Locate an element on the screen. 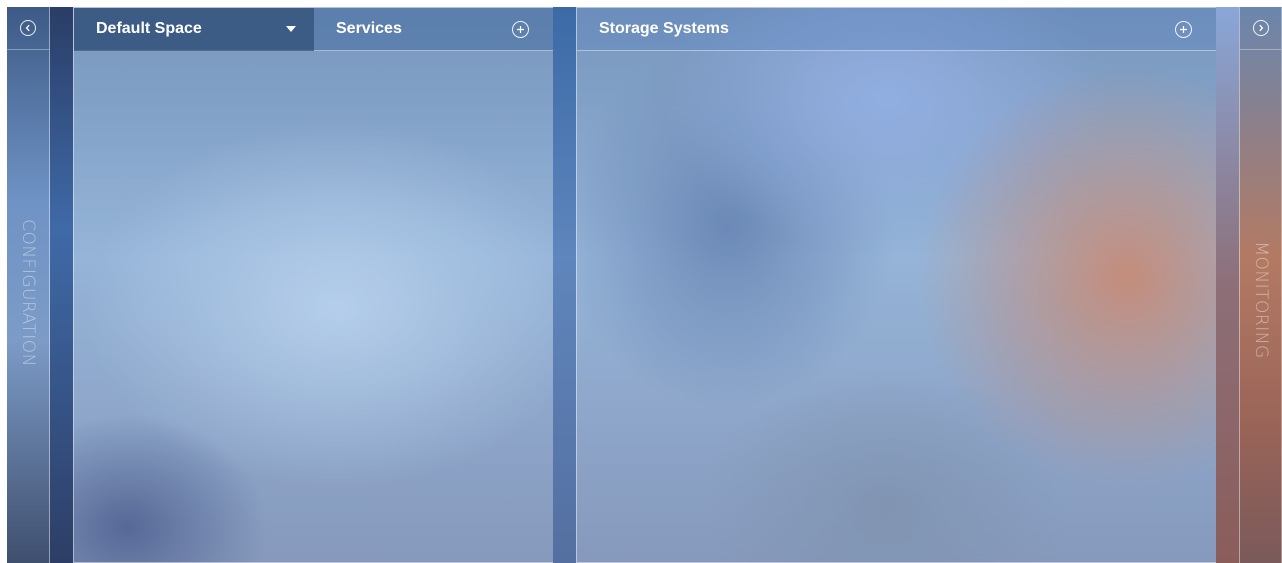 The height and width of the screenshot is (563, 1282). configuration-rail-header is located at coordinates (28, 28).